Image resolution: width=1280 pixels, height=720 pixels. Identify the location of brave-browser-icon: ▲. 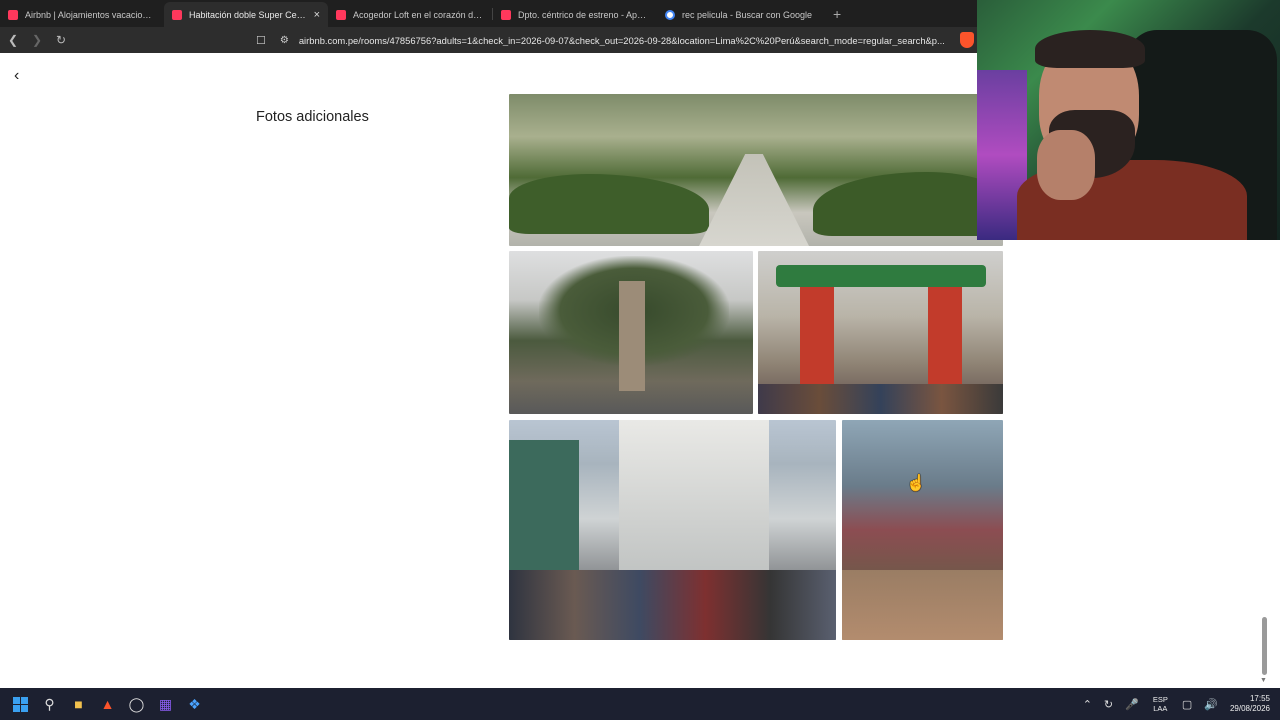
(107, 704).